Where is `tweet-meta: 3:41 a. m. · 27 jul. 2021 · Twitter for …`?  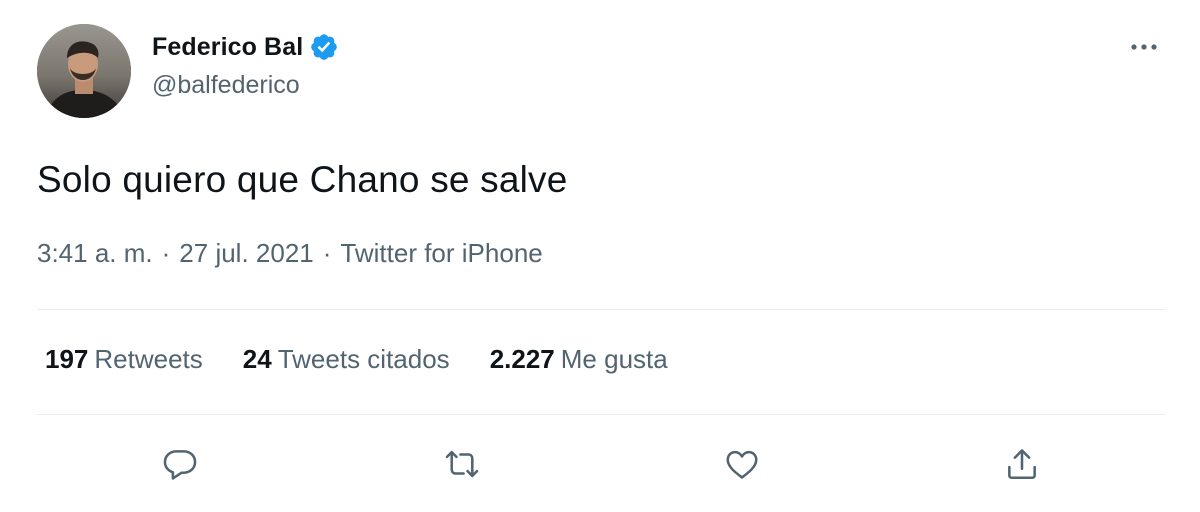
tweet-meta: 3:41 a. m. · 27 jul. 2021 · Twitter for … is located at coordinates (290, 253).